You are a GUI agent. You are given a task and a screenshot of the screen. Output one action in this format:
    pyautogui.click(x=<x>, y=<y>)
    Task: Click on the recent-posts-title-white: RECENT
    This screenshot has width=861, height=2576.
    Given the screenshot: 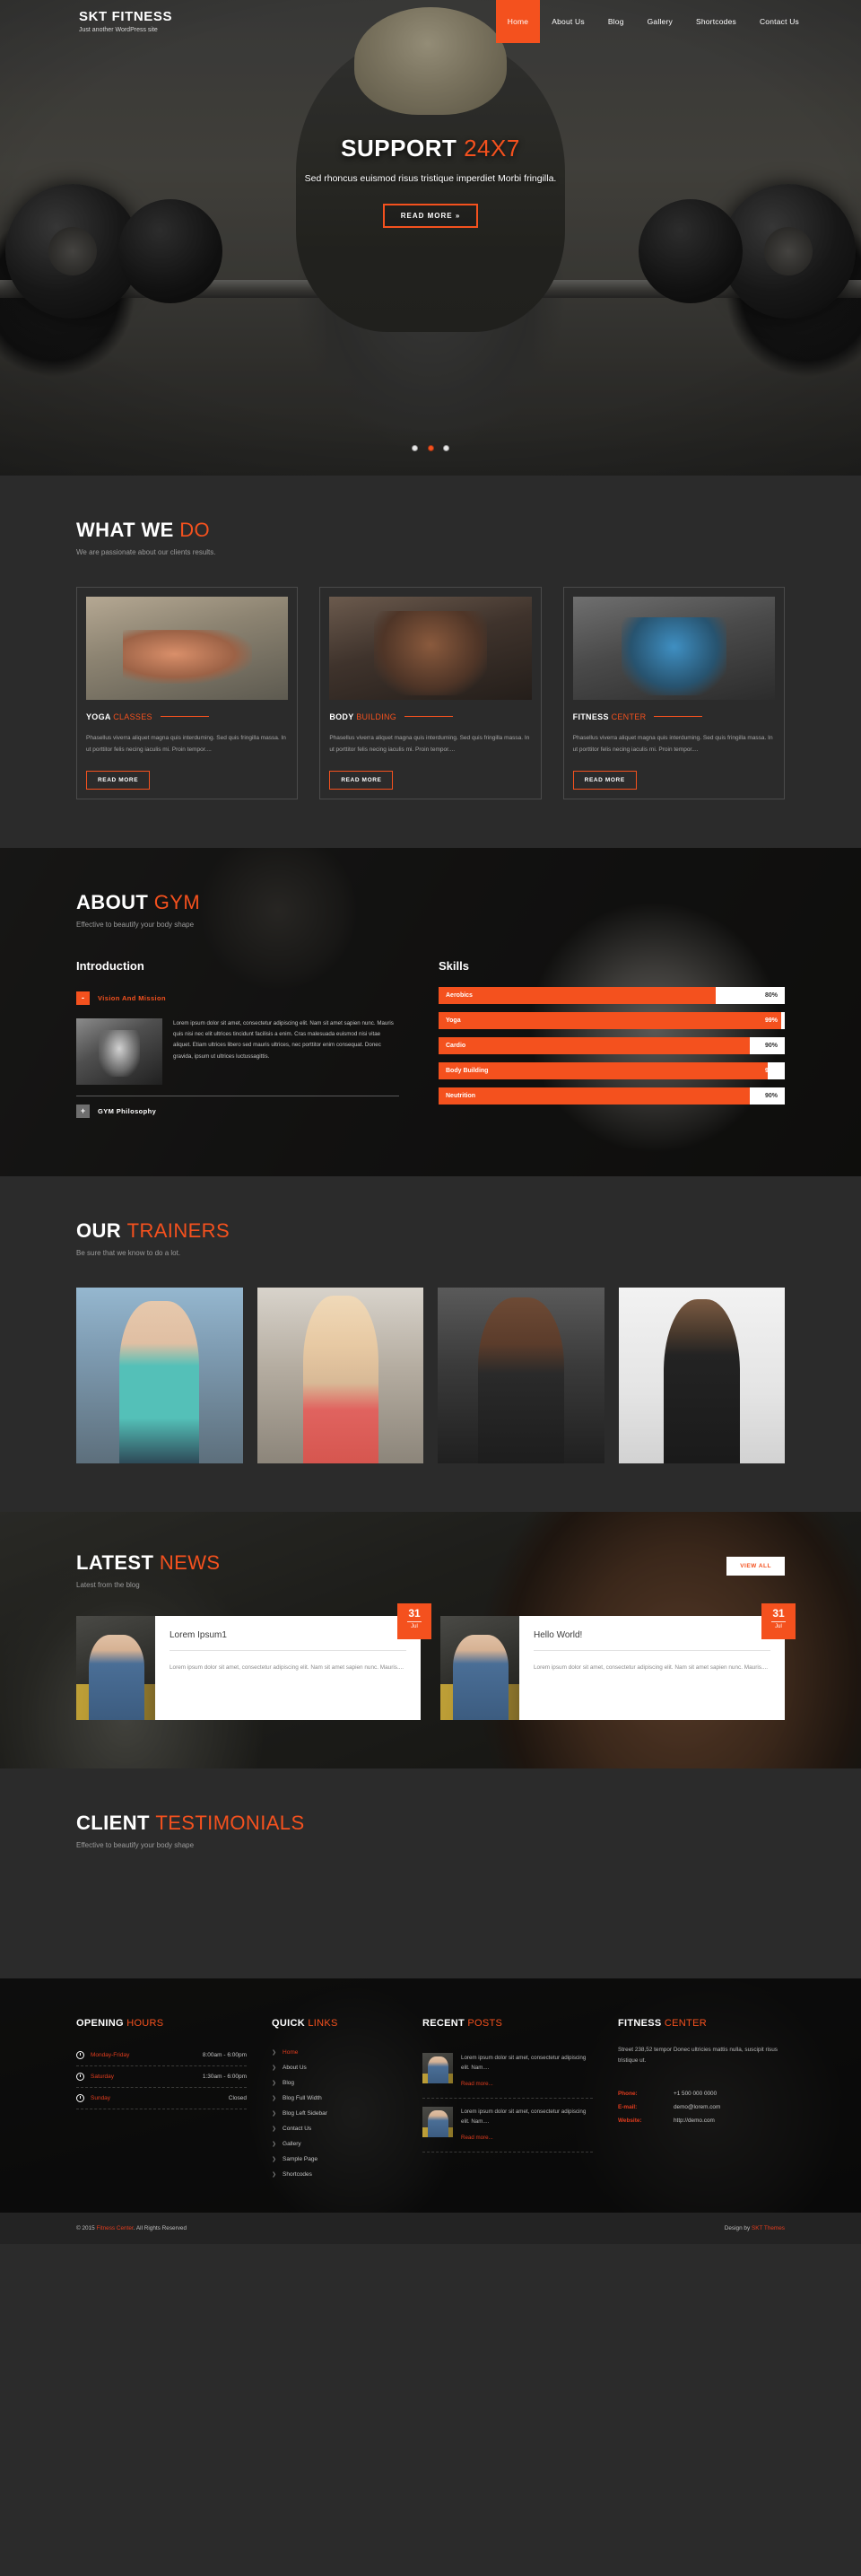 What is the action you would take?
    pyautogui.click(x=443, y=2023)
    